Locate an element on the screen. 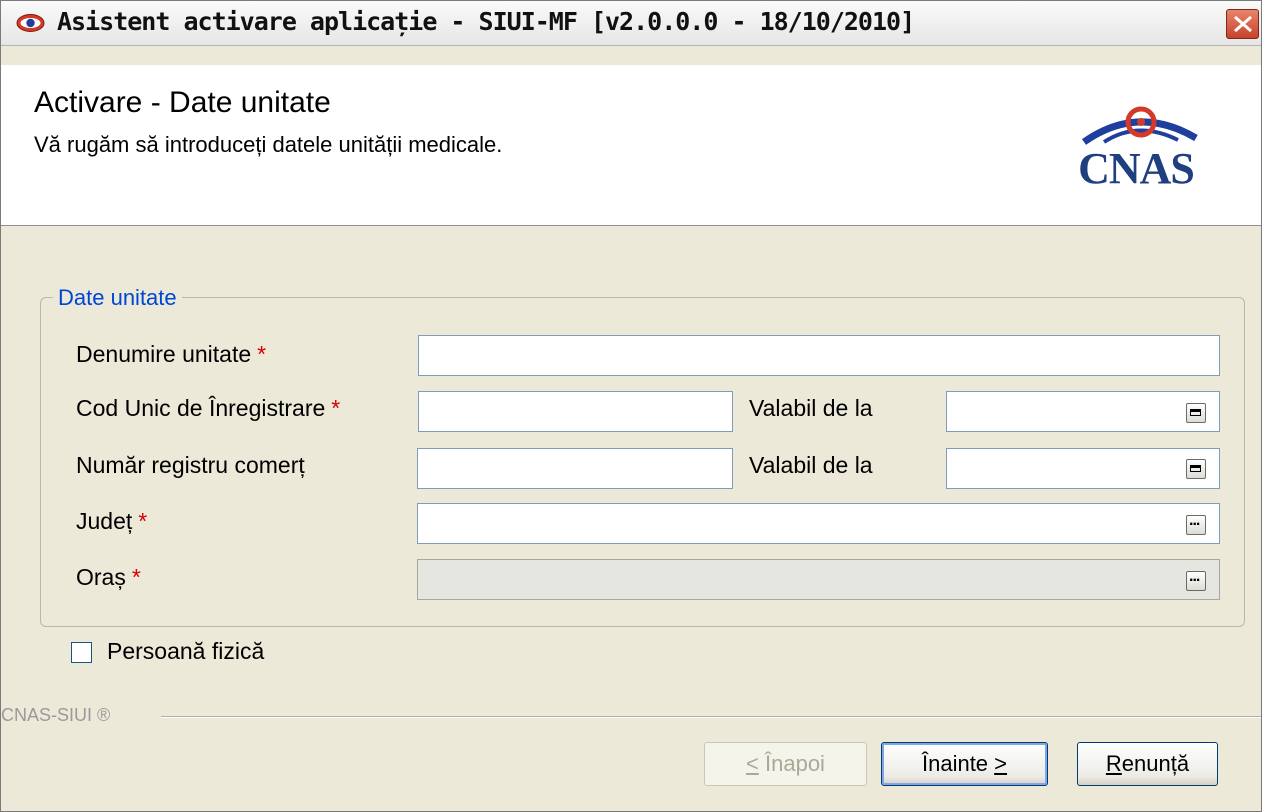  app-eye-icon is located at coordinates (30, 23).